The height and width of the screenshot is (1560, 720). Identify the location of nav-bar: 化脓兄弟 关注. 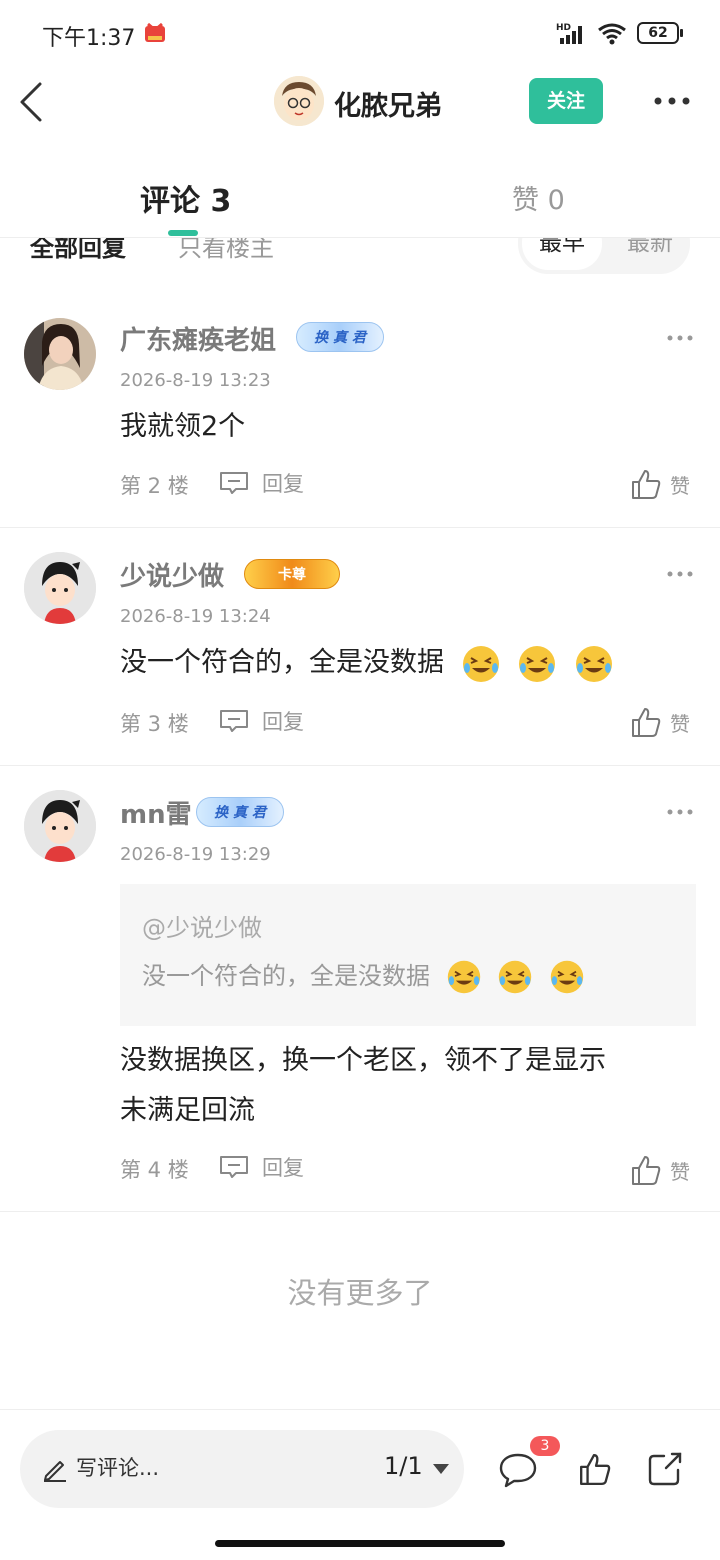
(360, 102).